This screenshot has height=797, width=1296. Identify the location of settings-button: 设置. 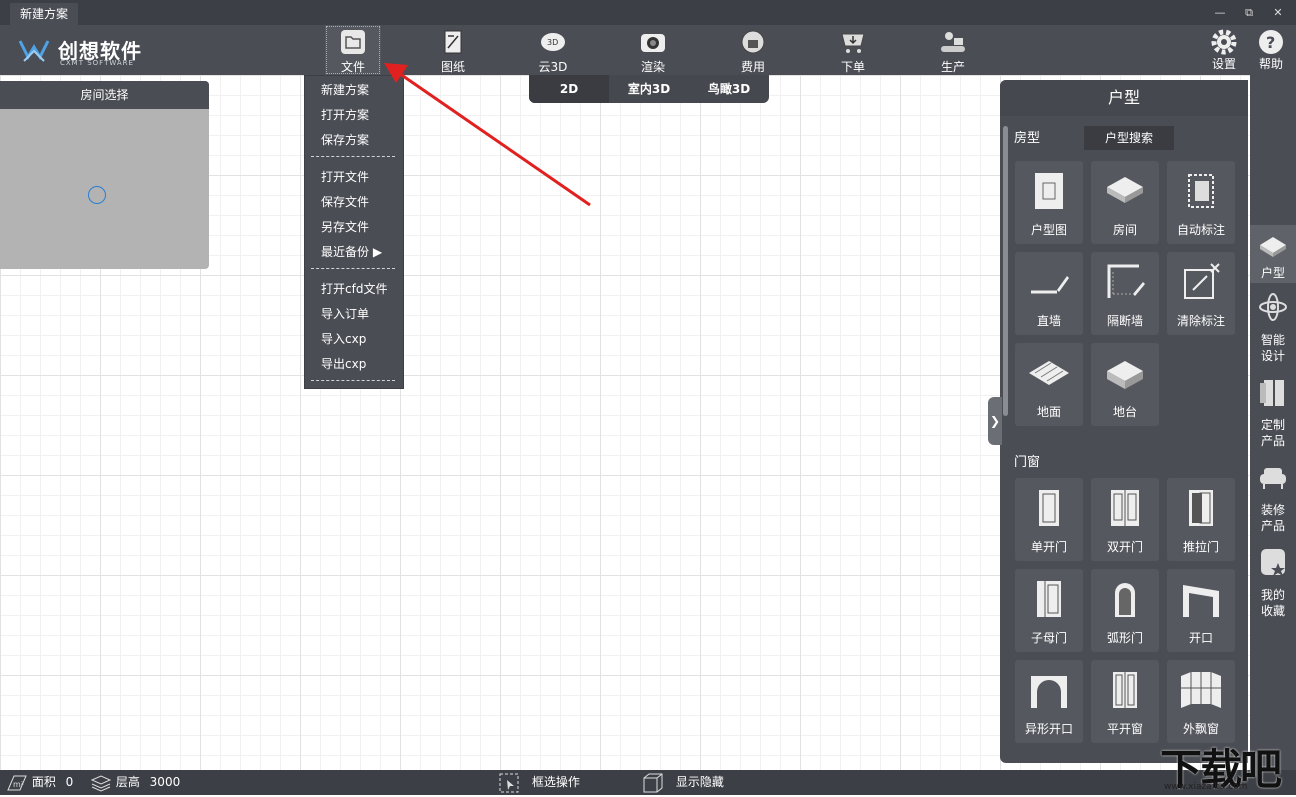
(1224, 50).